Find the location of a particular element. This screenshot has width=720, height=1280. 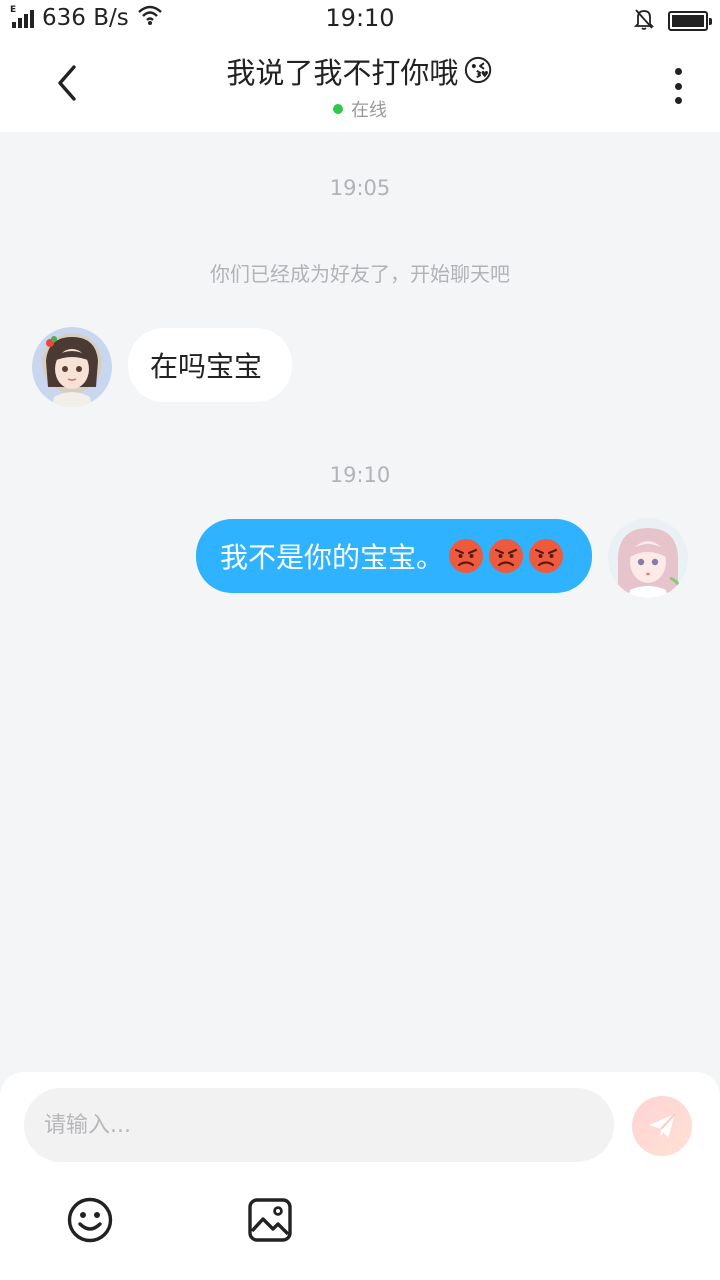

kiss-emoji-icon: 😘 is located at coordinates (478, 71).